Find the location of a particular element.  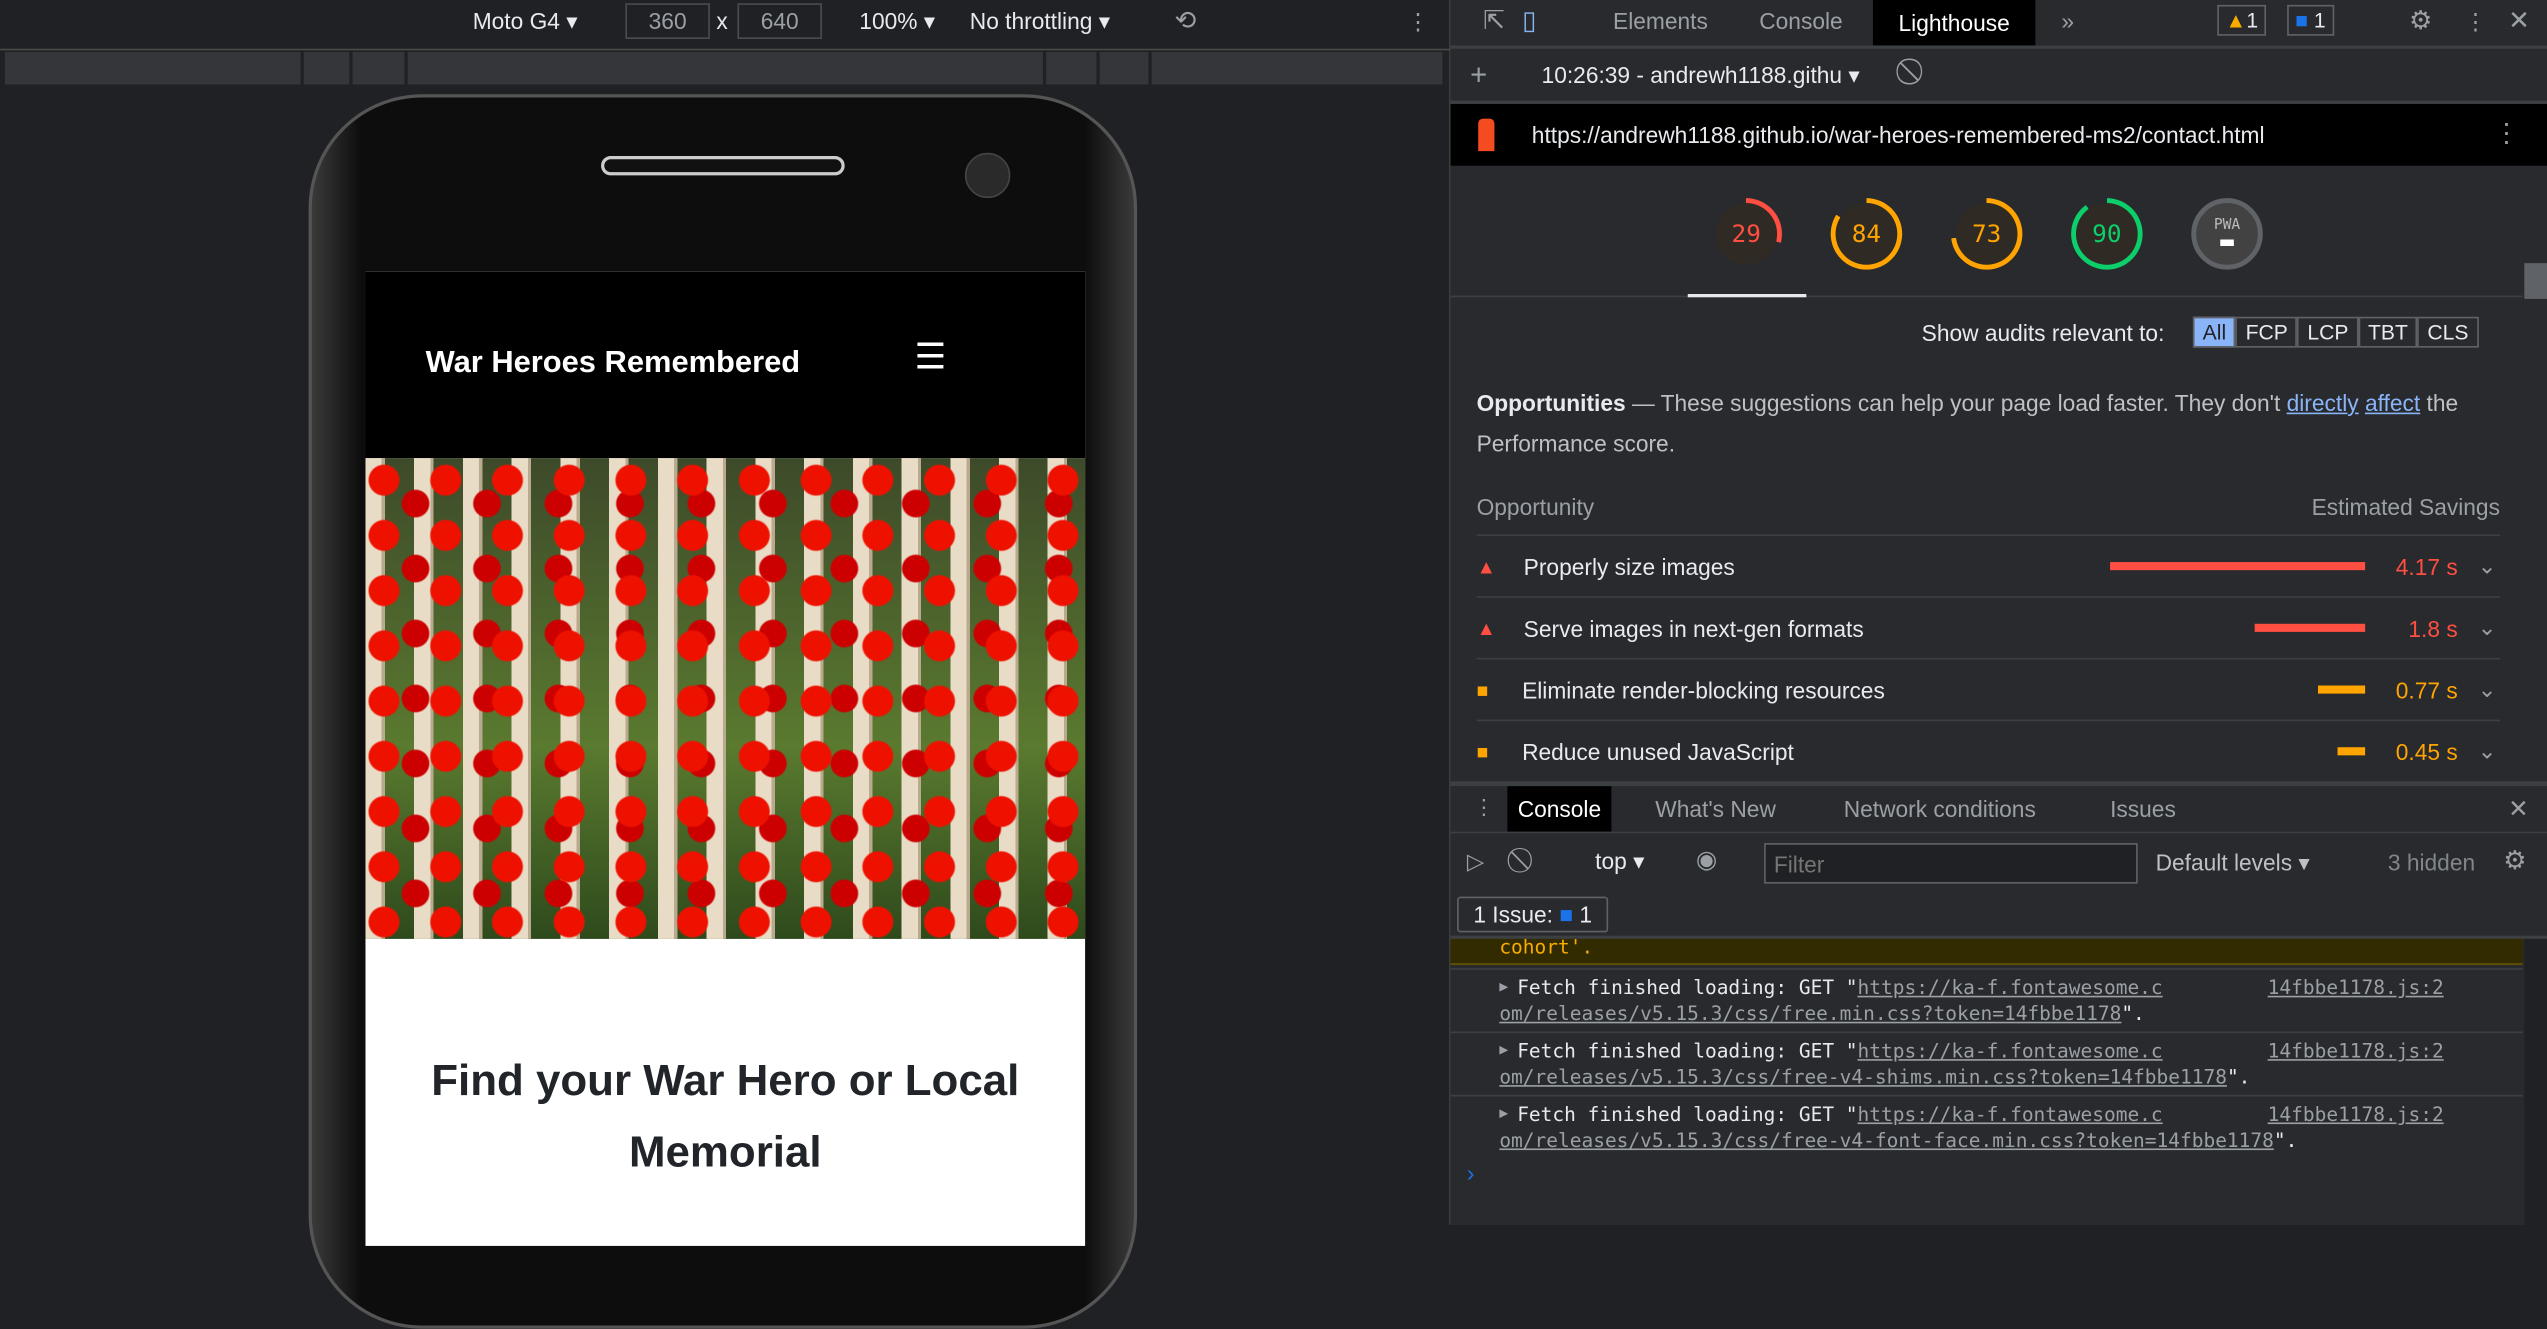

throttling-select: No throttling ▾ is located at coordinates (1040, 21).